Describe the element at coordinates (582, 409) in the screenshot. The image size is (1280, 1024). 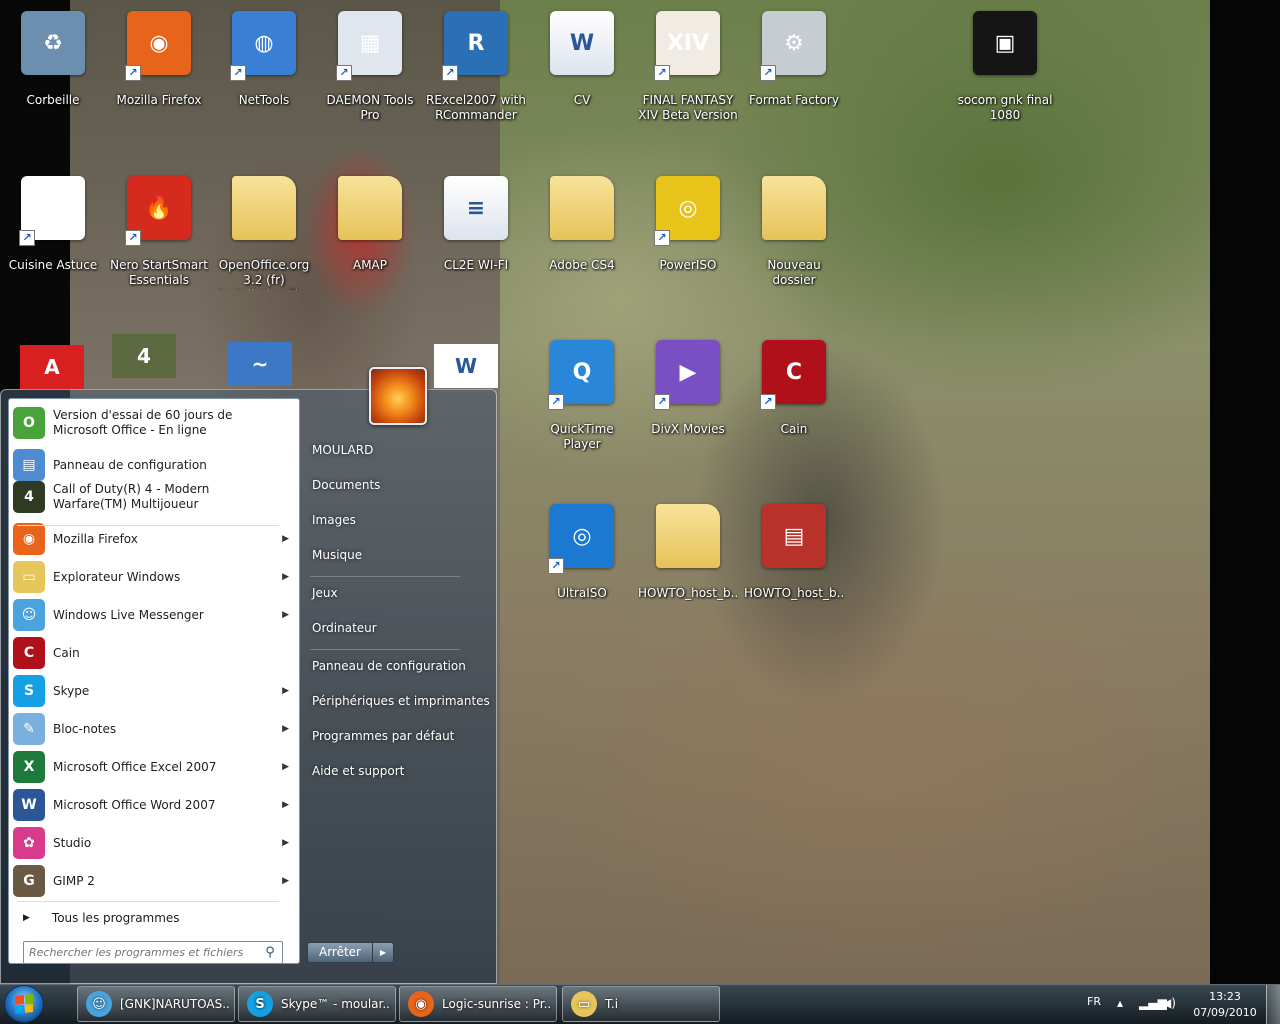
I see `desktop-icon: Q ↗ QuickTime Player` at that location.